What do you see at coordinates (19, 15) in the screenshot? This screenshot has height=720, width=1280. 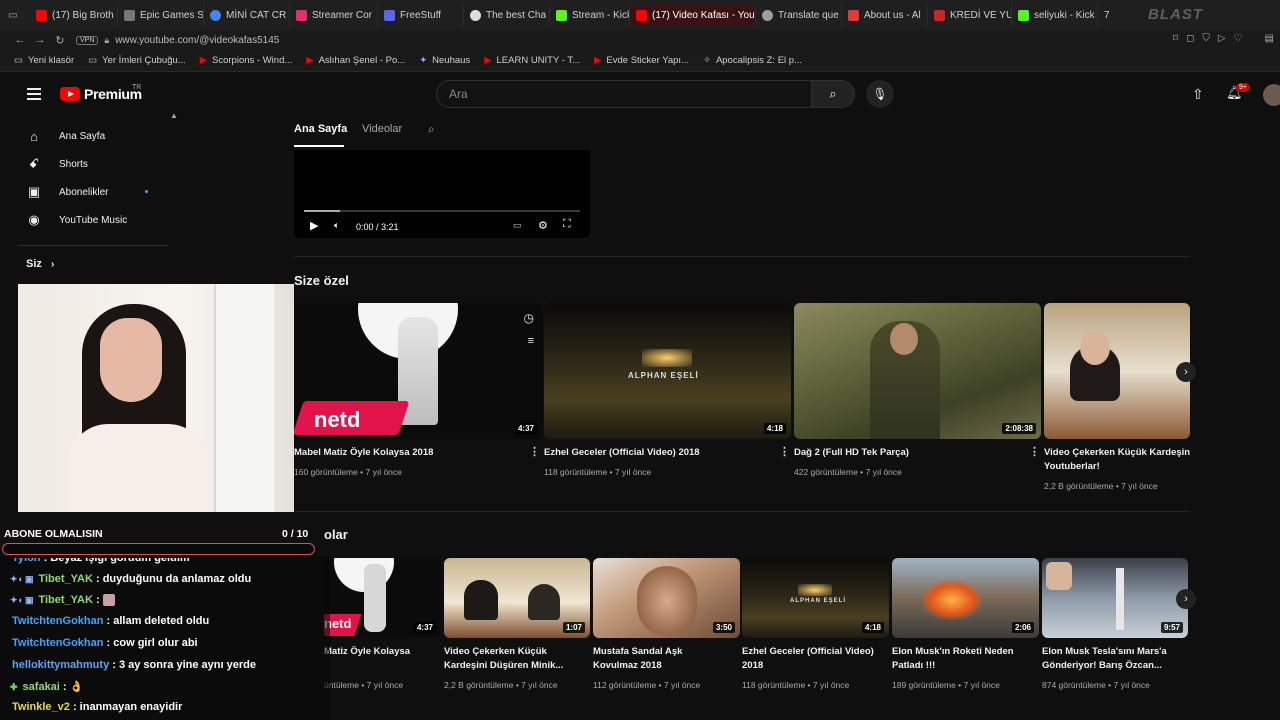 I see `tab-strip-icon: ▭` at bounding box center [19, 15].